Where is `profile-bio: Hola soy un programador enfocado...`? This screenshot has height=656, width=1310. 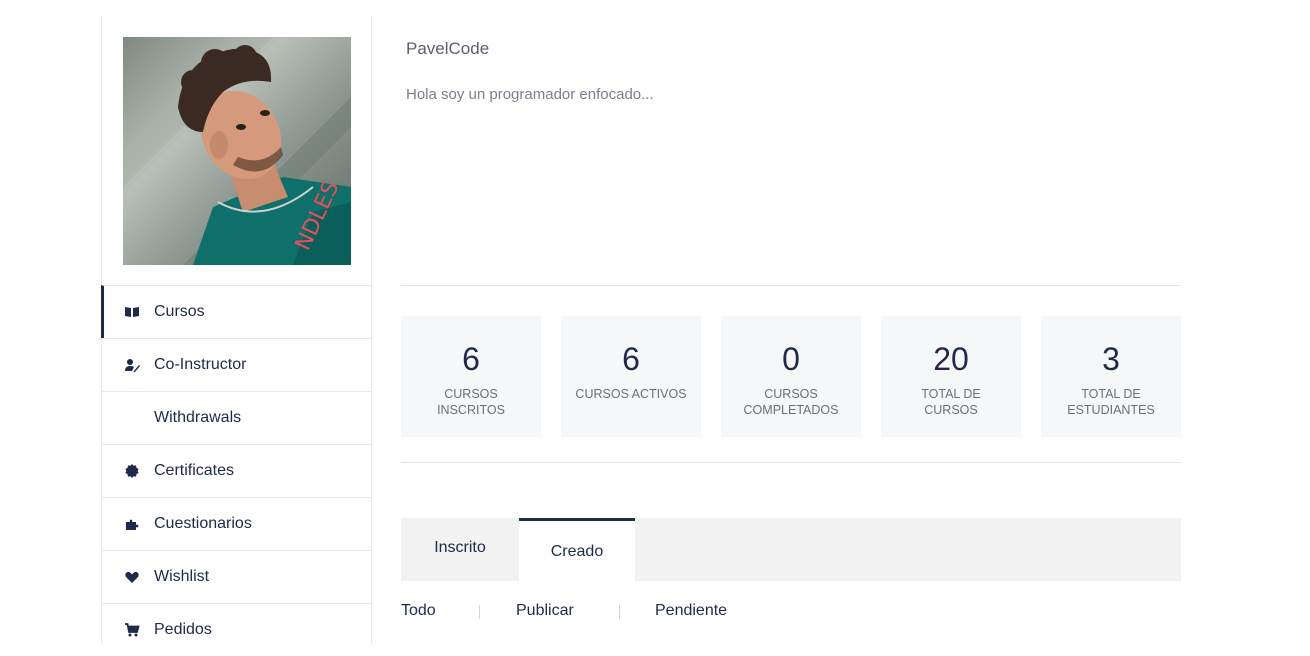 profile-bio: Hola soy un programador enfocado... is located at coordinates (530, 94).